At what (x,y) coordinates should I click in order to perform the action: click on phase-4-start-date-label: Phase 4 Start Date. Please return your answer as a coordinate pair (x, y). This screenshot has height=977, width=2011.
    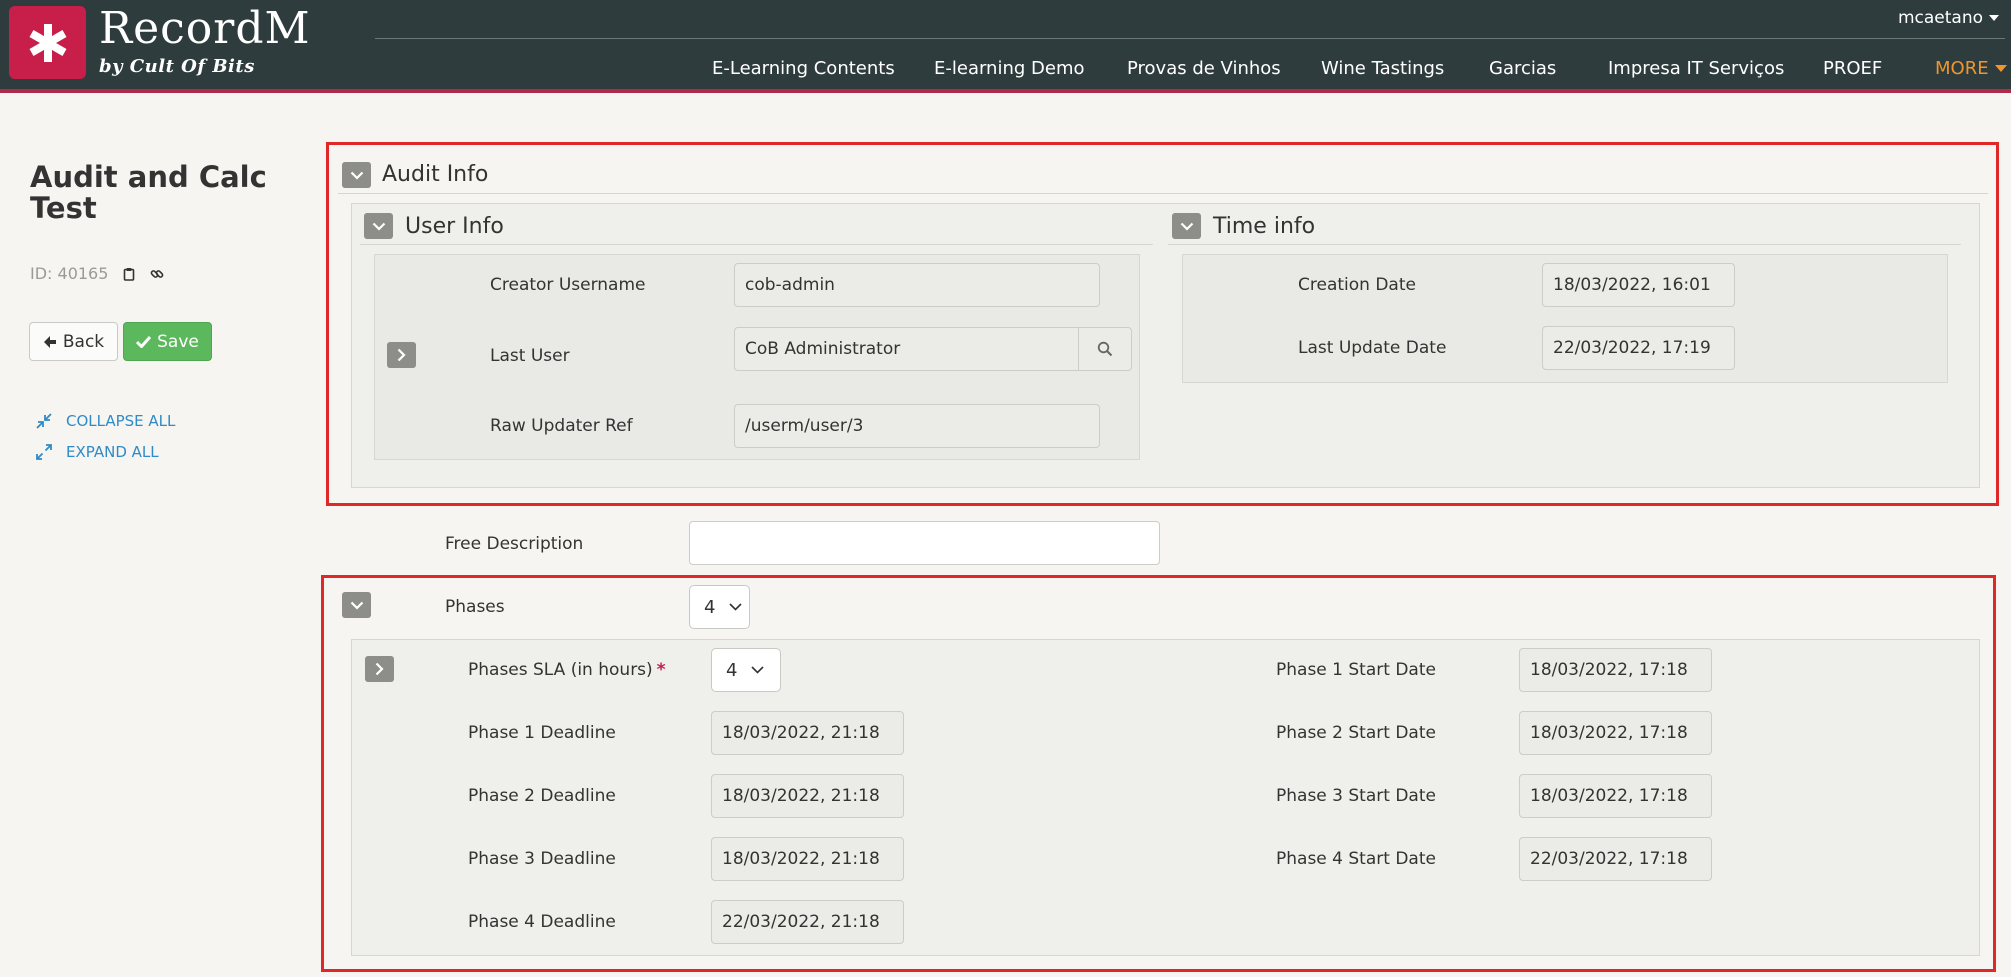
    Looking at the image, I should click on (1356, 859).